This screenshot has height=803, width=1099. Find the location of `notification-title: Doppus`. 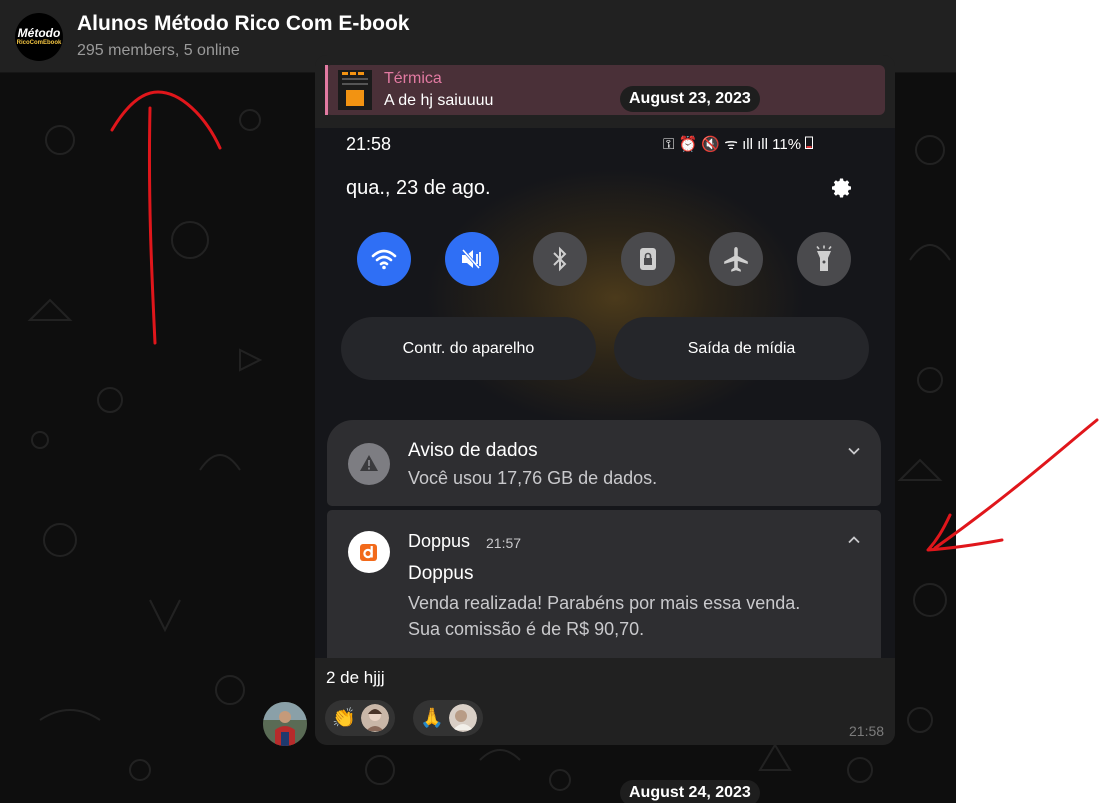

notification-title: Doppus is located at coordinates (441, 573).